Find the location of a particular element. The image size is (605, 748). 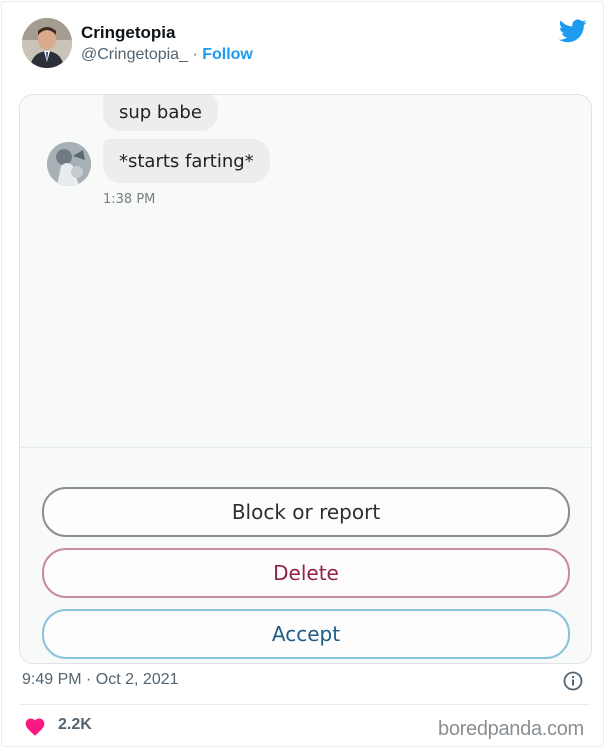

message-bubble: sup babe is located at coordinates (160, 113).